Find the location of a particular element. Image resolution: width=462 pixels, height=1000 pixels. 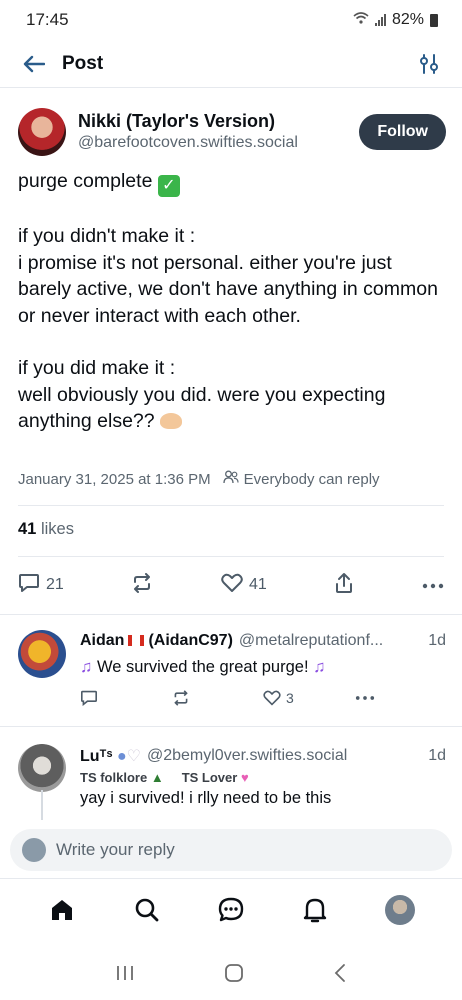

system-nav-bar is located at coordinates (231, 975).